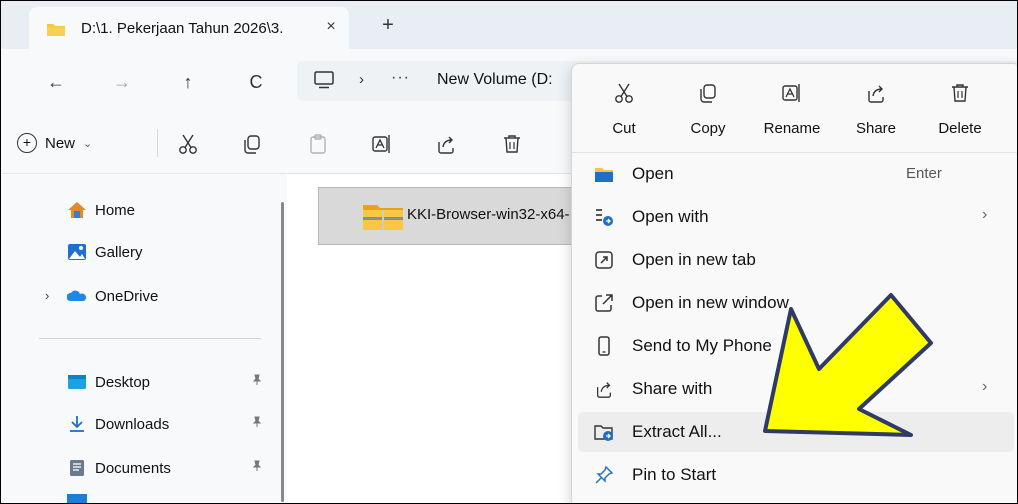 The height and width of the screenshot is (504, 1018). Describe the element at coordinates (509, 25) in the screenshot. I see `tab-strip: D:\1. Pekerjaan Tahun 2026\3. × +` at that location.